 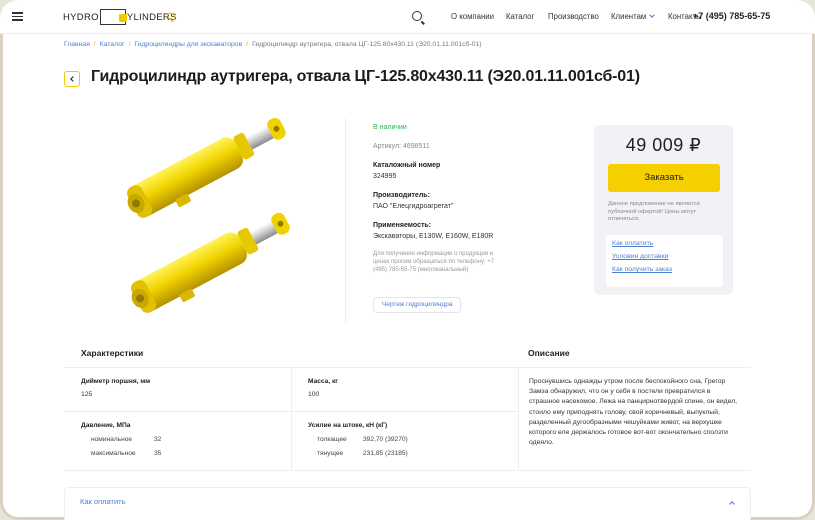 What do you see at coordinates (332, 439) in the screenshot?
I see `force-push-label: толкащее` at bounding box center [332, 439].